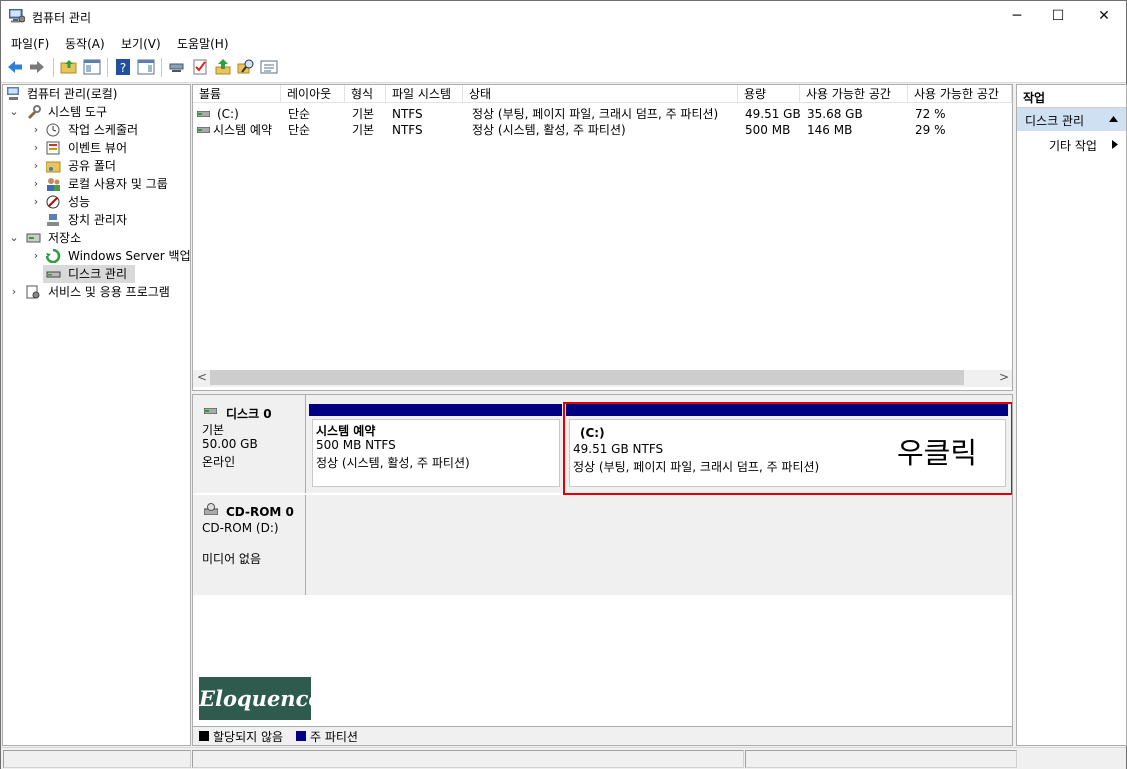  I want to click on tree-item-disk-management: 디스크 관리, so click(89, 274).